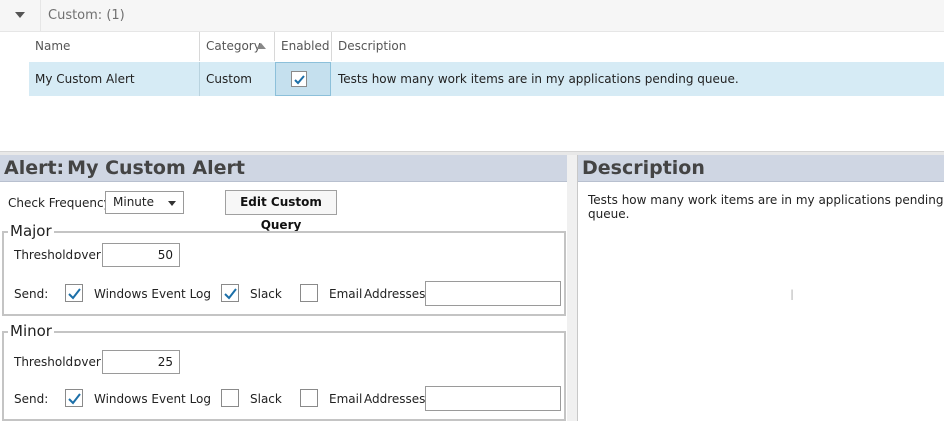 This screenshot has width=944, height=421. Describe the element at coordinates (230, 293) in the screenshot. I see `major-slack-checkbox` at that location.